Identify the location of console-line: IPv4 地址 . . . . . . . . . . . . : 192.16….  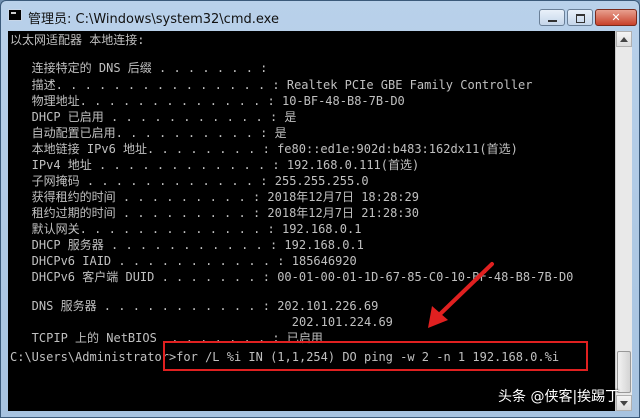
(215, 165).